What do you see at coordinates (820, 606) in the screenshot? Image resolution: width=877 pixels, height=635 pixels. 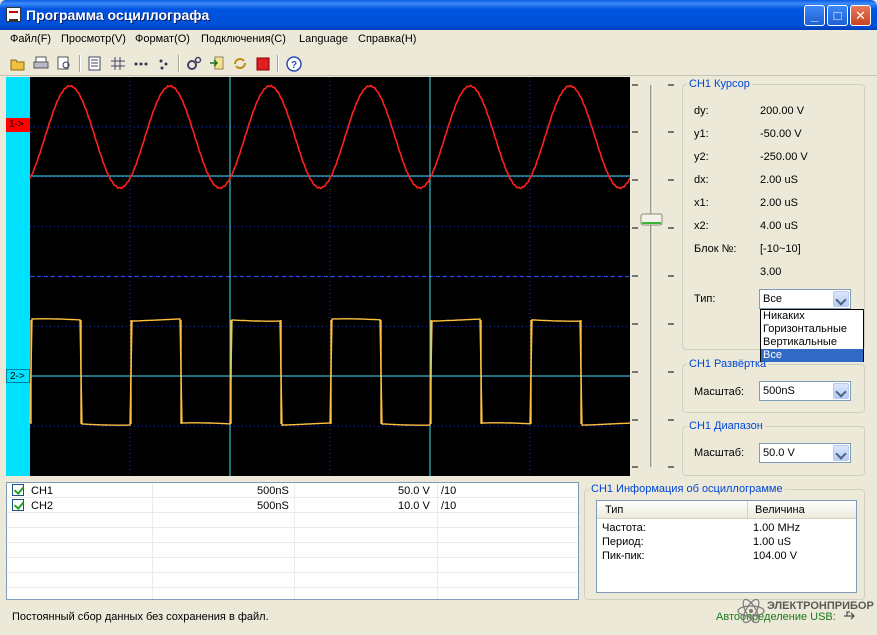 I see `brand-logo: ЭЛЕКТРОНПРИБОР` at bounding box center [820, 606].